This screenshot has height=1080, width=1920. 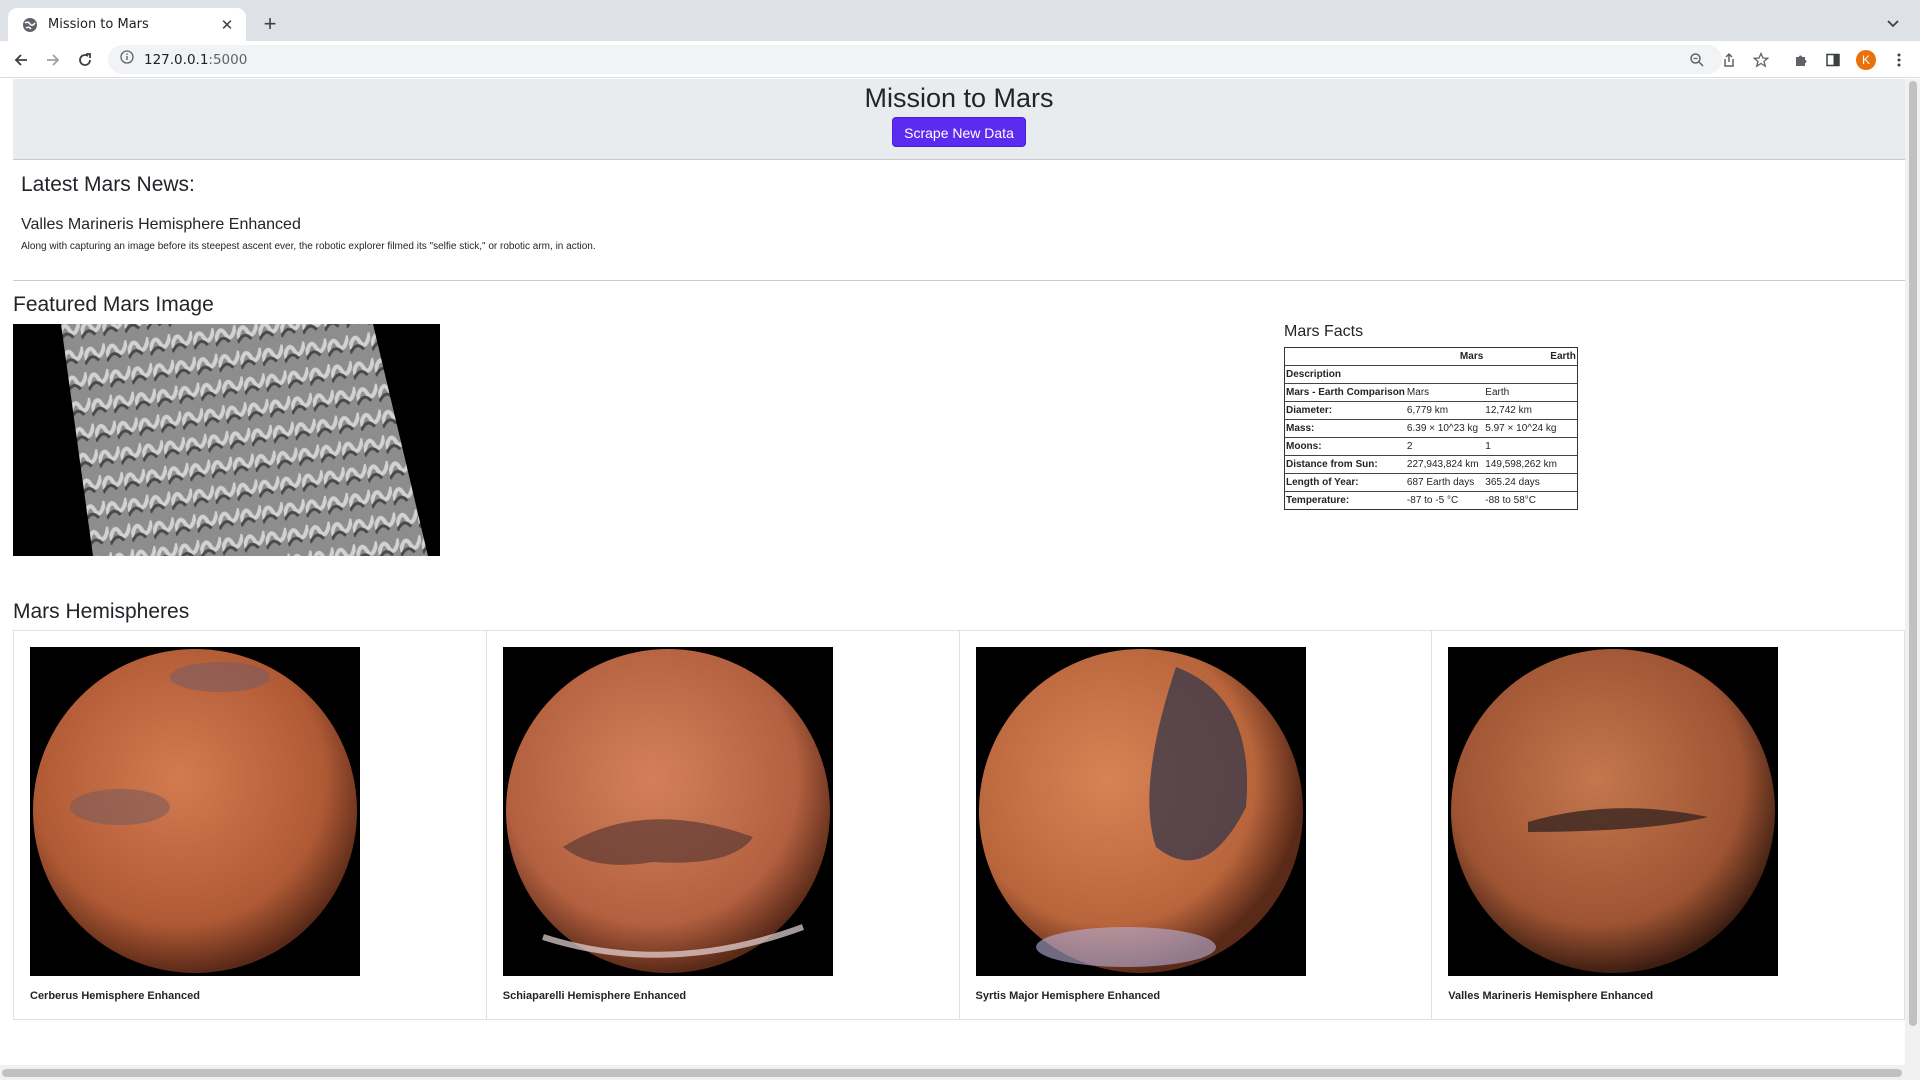 I want to click on url-text: 127.0.0.1:5000, so click(x=195, y=60).